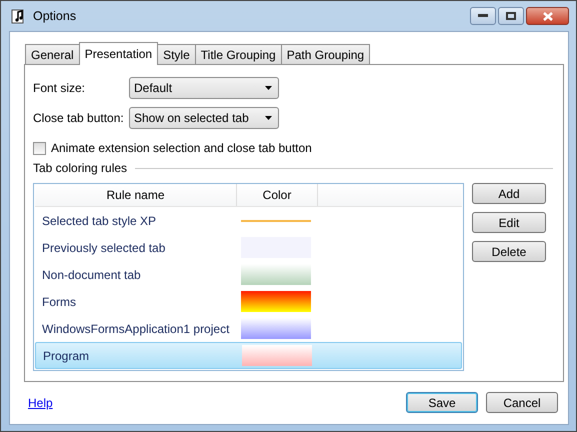 The height and width of the screenshot is (432, 577). I want to click on action-button: Edit, so click(509, 222).